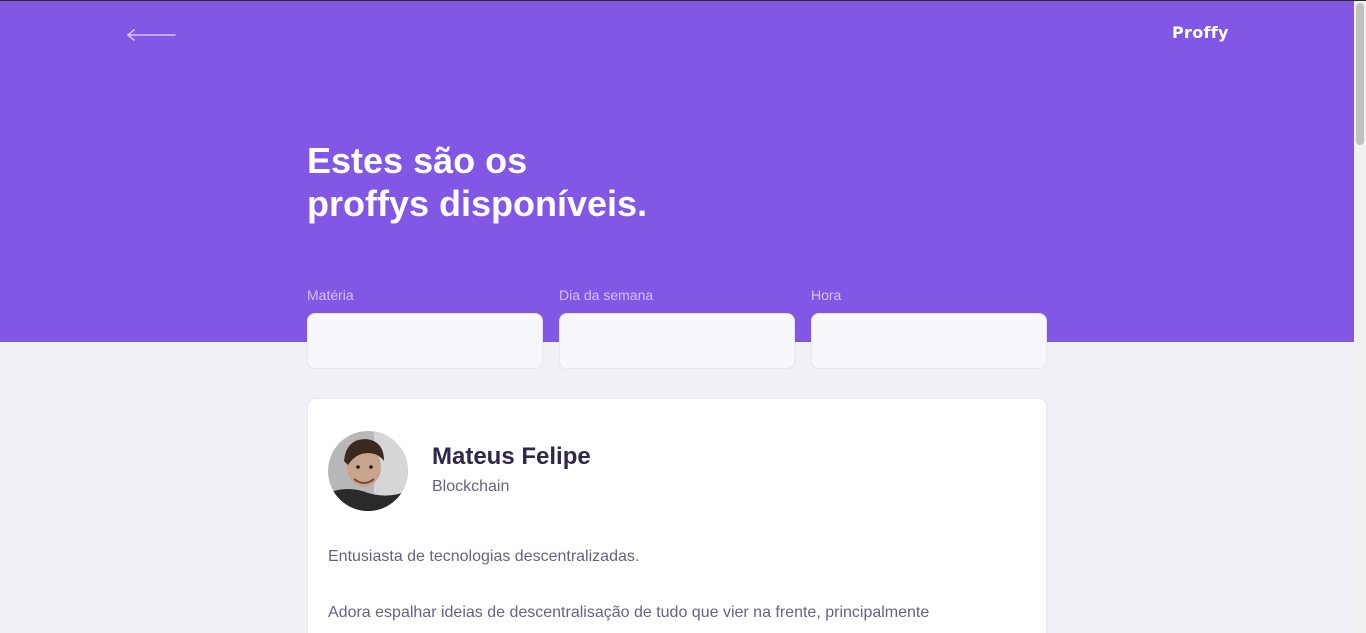 This screenshot has width=1366, height=633. What do you see at coordinates (1360, 317) in the screenshot?
I see `vertical-scrollbar` at bounding box center [1360, 317].